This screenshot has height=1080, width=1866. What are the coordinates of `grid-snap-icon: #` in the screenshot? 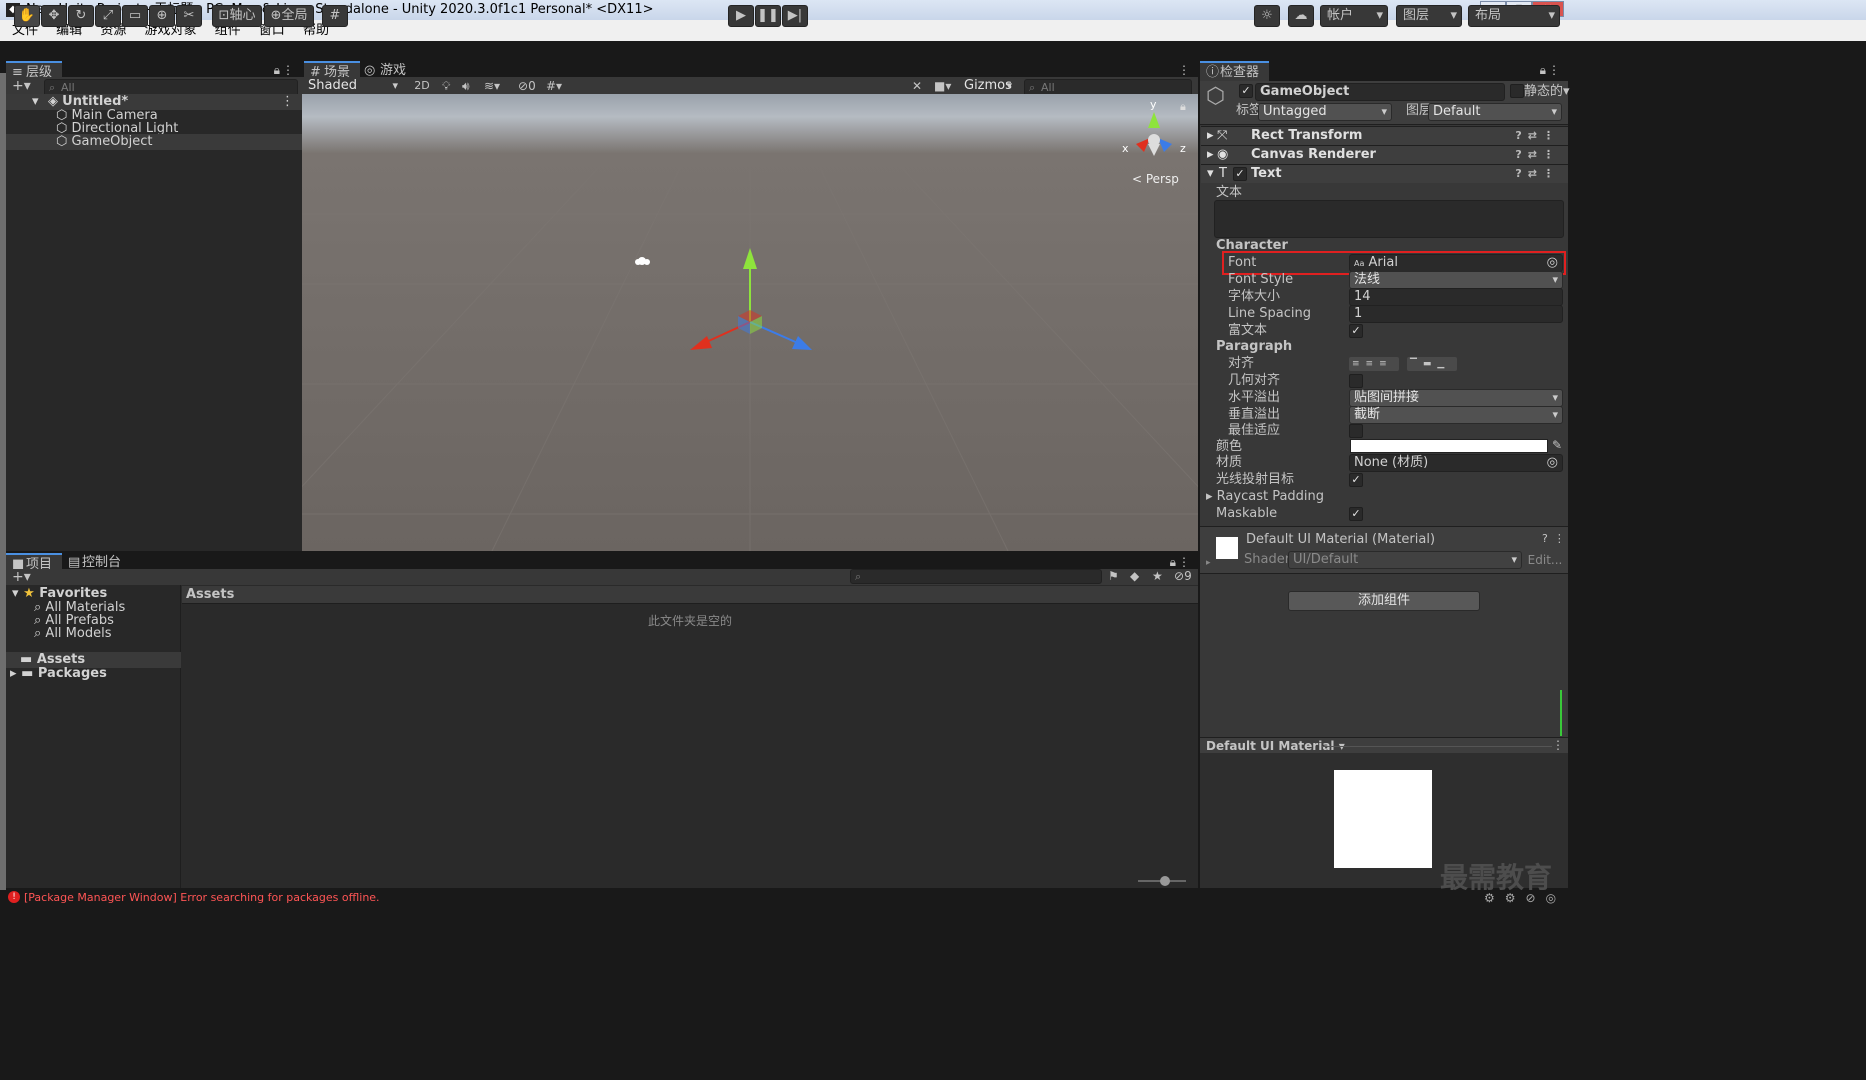 It's located at (335, 16).